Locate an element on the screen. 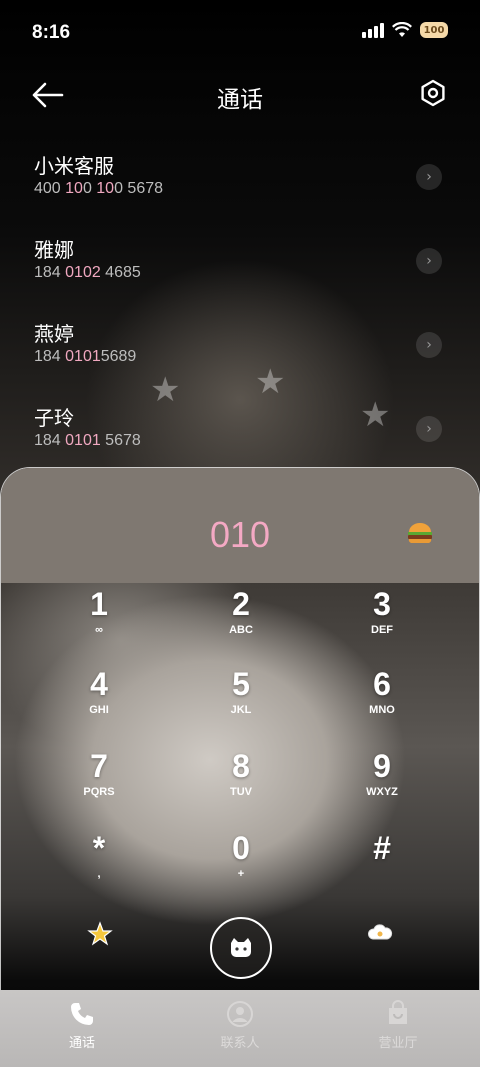 This screenshot has height=1067, width=480. key-2: 2 ABC is located at coordinates (241, 622).